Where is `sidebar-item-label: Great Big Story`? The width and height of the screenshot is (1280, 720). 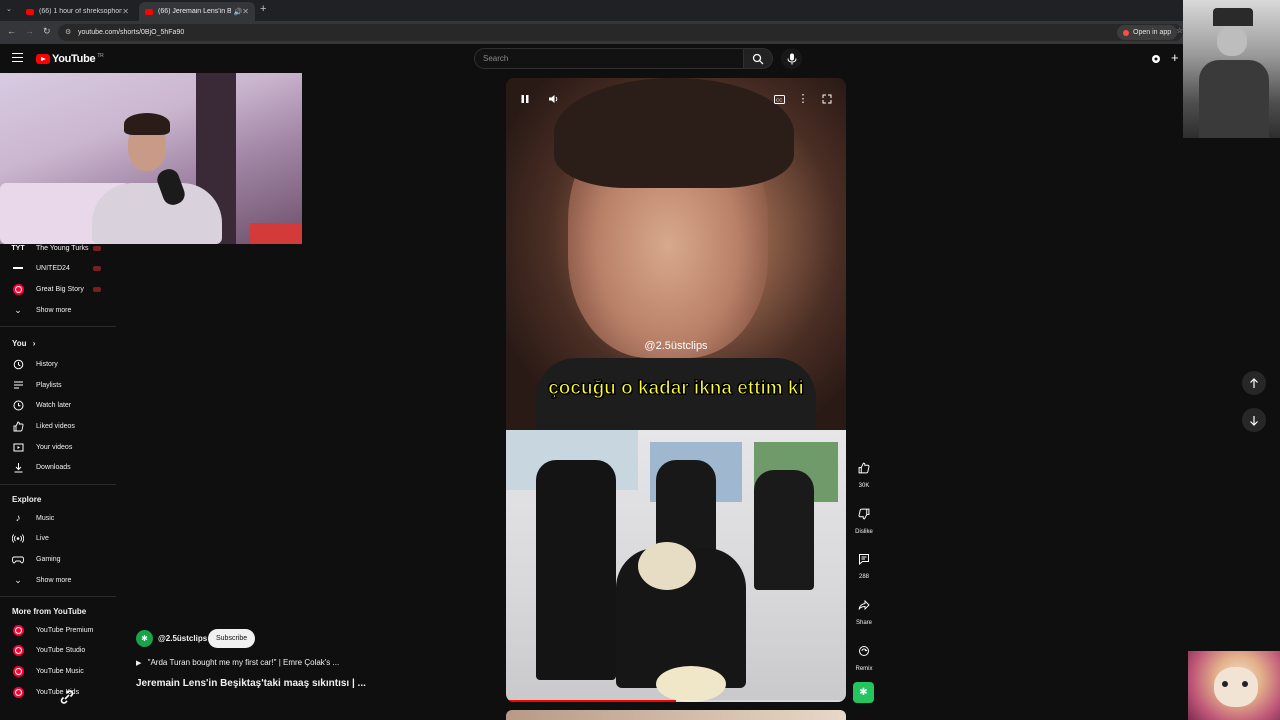
sidebar-item-label: Great Big Story is located at coordinates (60, 289).